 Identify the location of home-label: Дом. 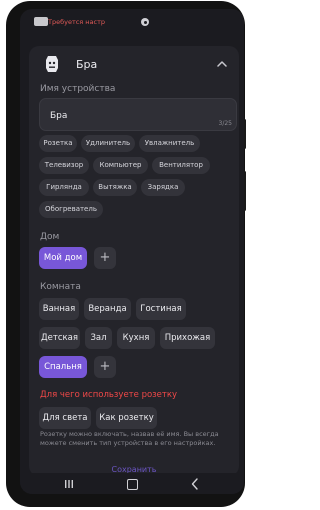
(50, 237).